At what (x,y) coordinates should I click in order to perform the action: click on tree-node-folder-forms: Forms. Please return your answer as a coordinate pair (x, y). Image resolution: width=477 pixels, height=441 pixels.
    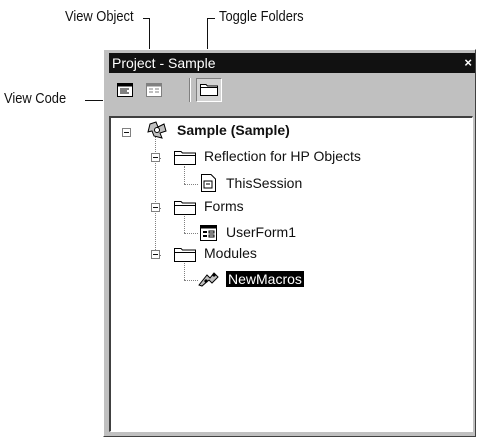
    Looking at the image, I should click on (224, 206).